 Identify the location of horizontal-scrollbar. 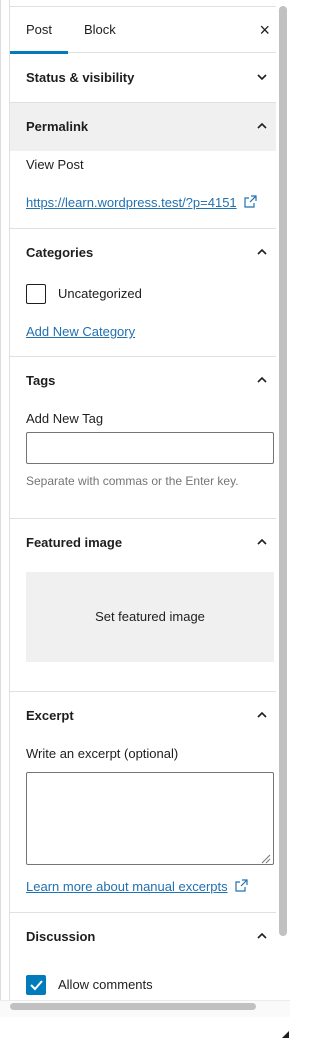
(133, 1006).